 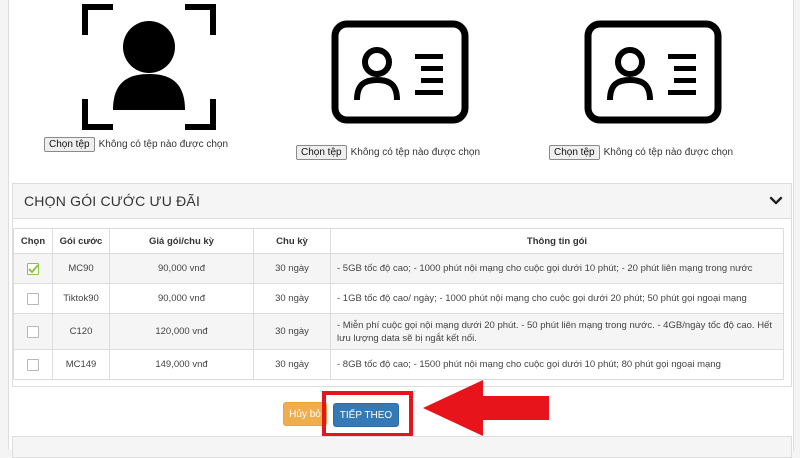 I want to click on header-choose: Chọn, so click(x=33, y=241).